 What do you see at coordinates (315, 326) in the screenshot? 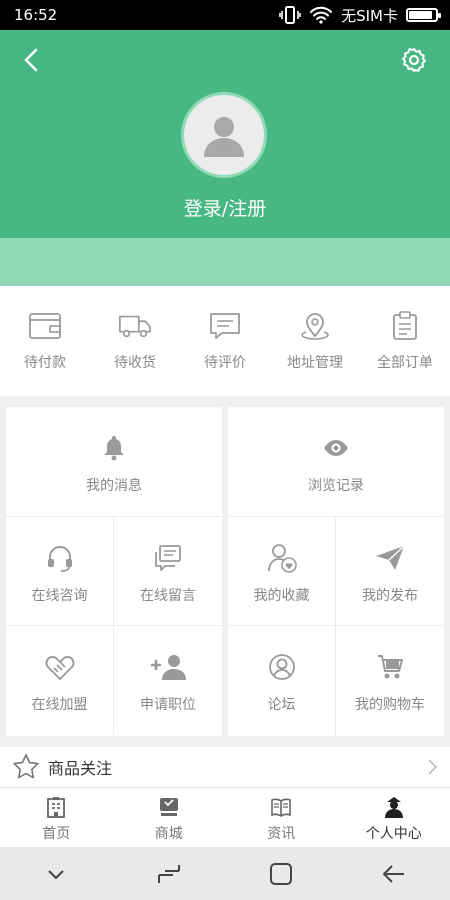
I see `location-icon` at bounding box center [315, 326].